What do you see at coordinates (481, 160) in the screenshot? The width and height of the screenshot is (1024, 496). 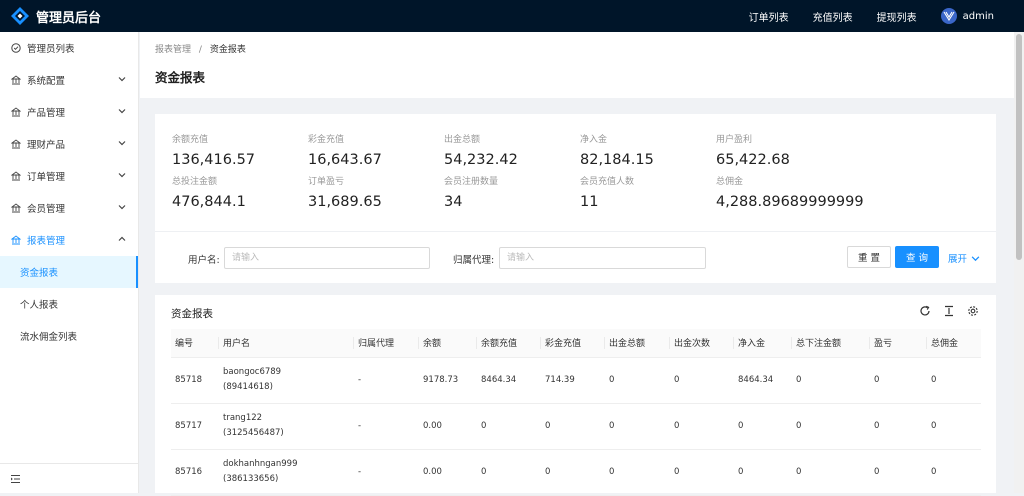 I see `stat-value: 54,232.42` at bounding box center [481, 160].